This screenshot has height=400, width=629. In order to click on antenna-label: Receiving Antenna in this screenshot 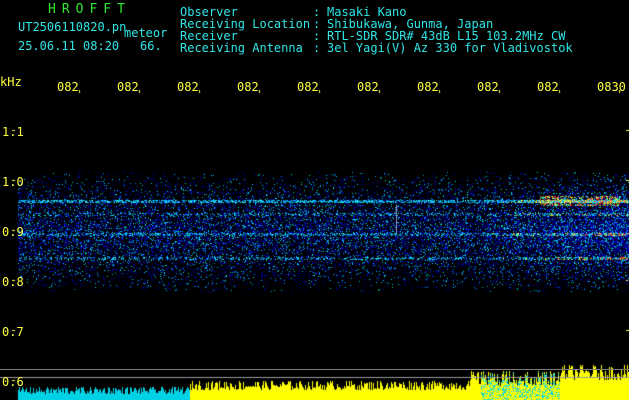, I will do `click(241, 48)`.